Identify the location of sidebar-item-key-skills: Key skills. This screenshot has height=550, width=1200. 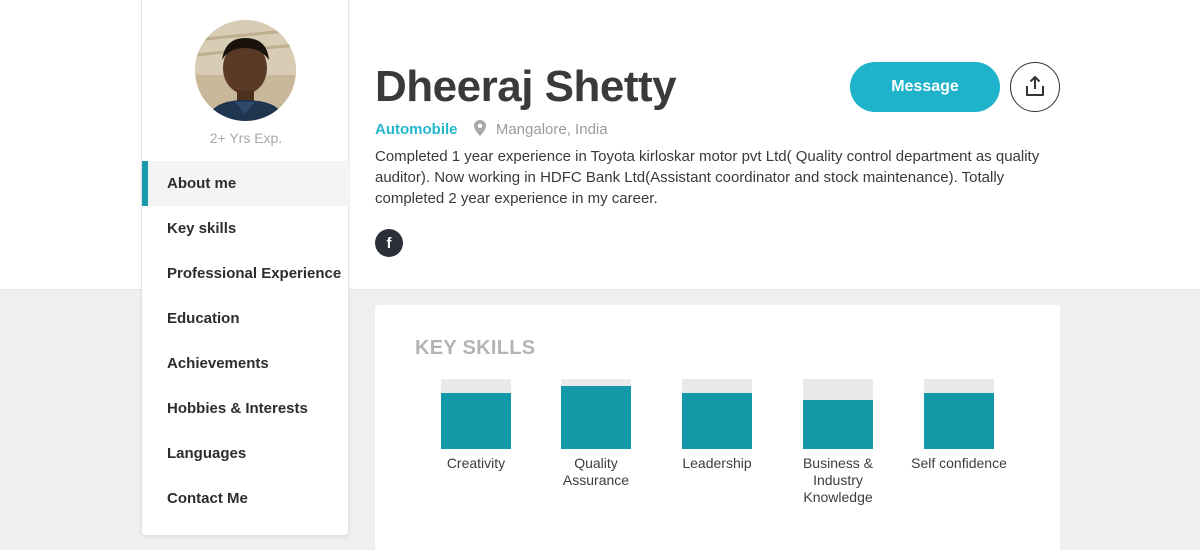
(246, 228).